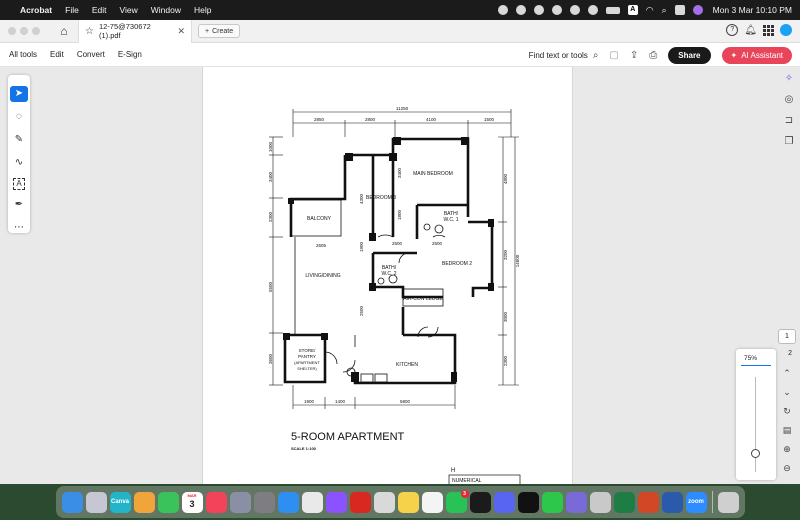 The width and height of the screenshot is (800, 520). What do you see at coordinates (72, 502) in the screenshot?
I see `finder-app` at bounding box center [72, 502].